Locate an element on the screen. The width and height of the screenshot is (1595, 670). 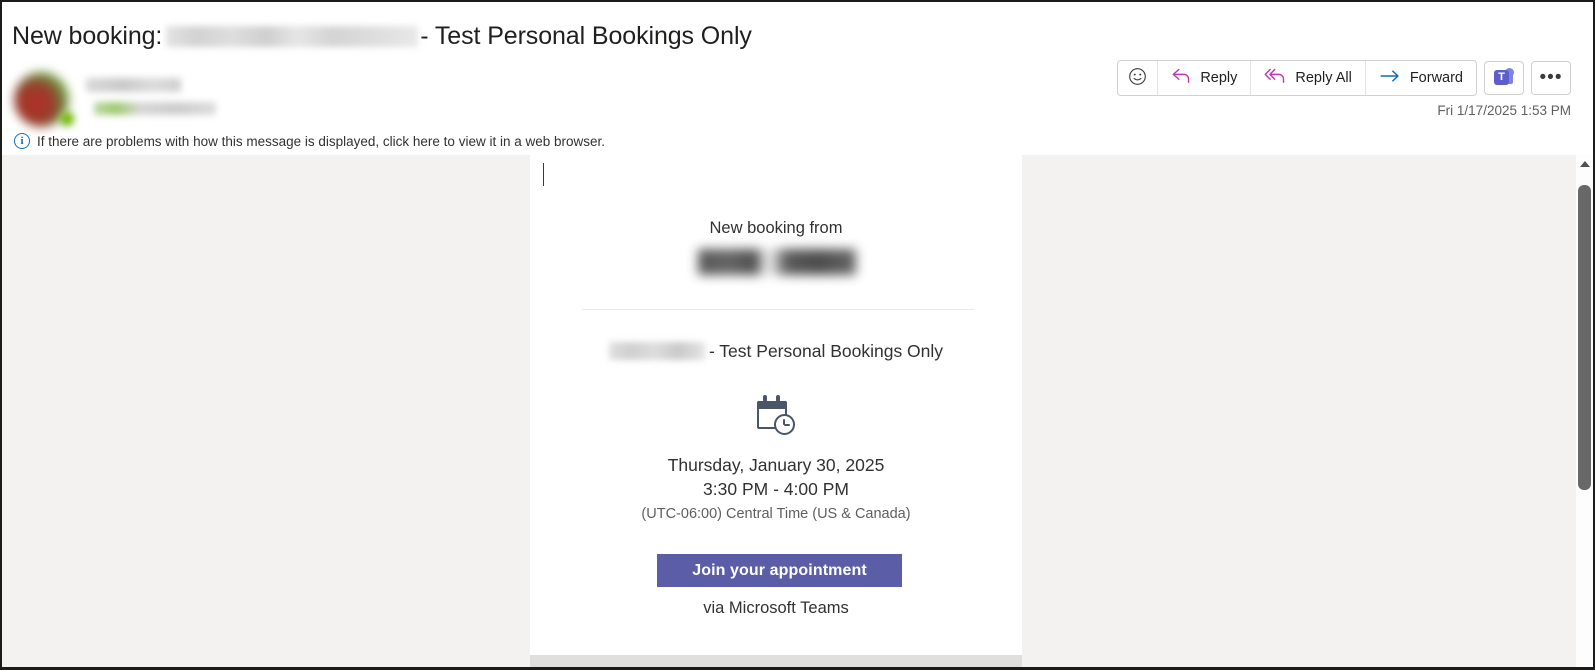
microsoft-teams-icon: T is located at coordinates (1504, 78).